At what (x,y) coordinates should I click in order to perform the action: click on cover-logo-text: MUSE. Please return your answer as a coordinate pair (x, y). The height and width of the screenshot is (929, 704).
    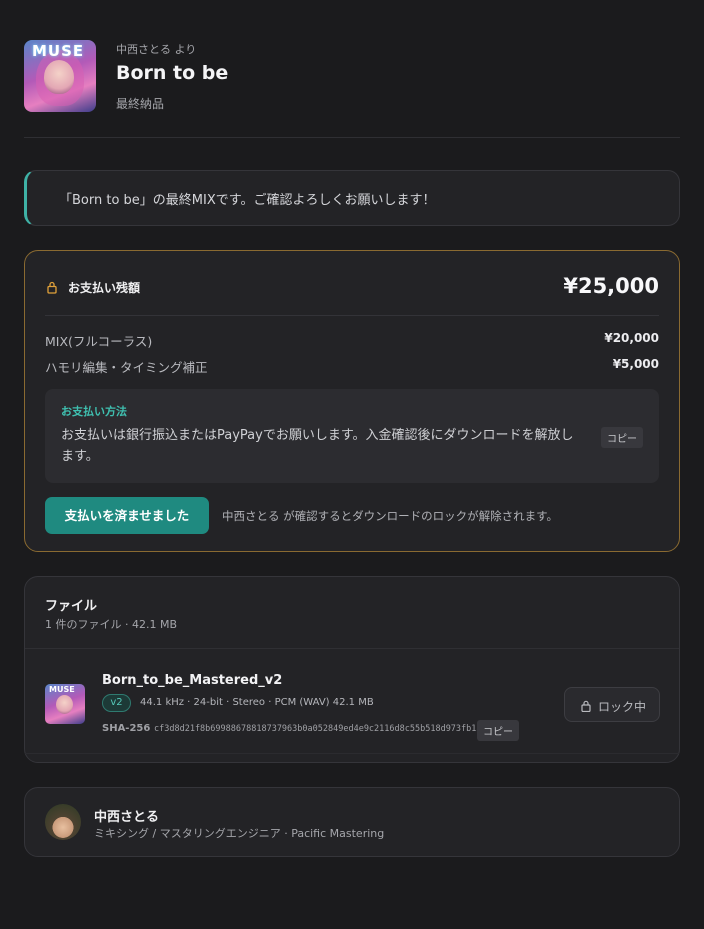
    Looking at the image, I should click on (58, 51).